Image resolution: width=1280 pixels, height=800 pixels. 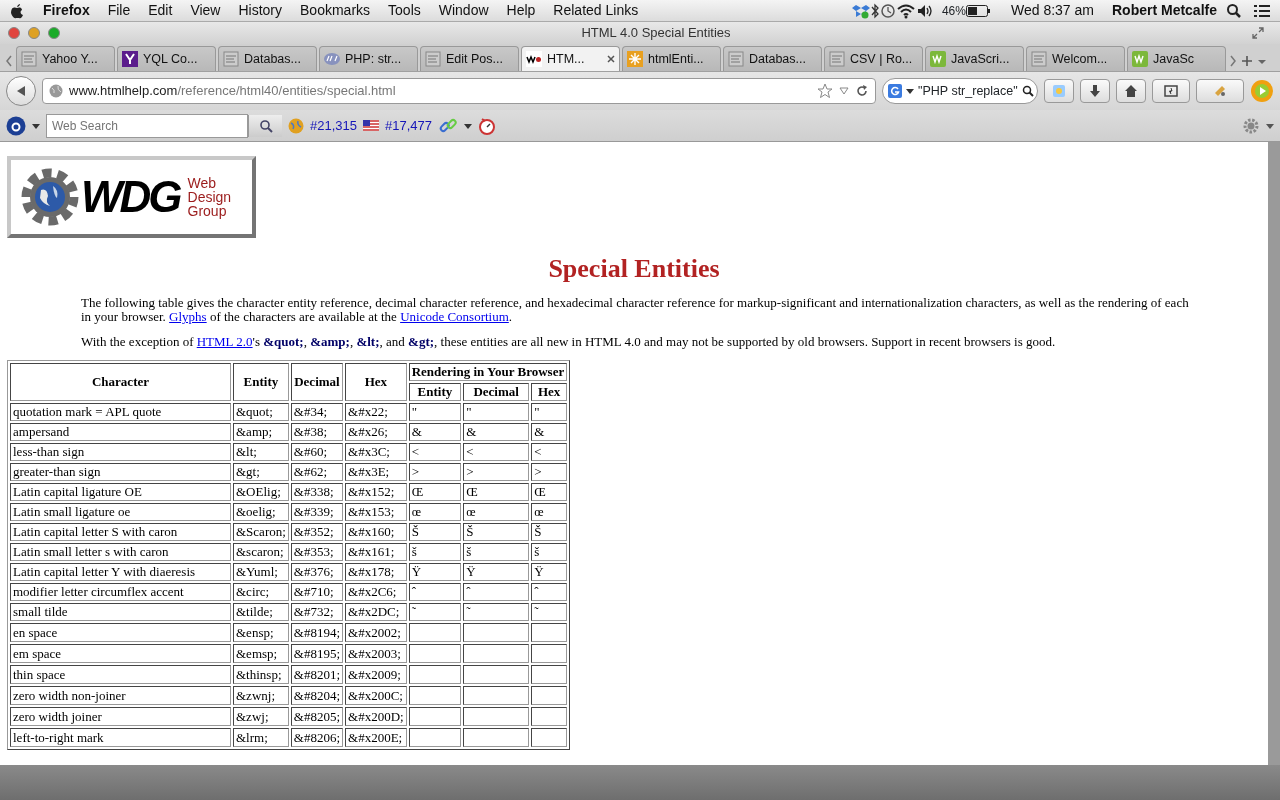 What do you see at coordinates (16, 125) in the screenshot?
I see `a-logo-icon` at bounding box center [16, 125].